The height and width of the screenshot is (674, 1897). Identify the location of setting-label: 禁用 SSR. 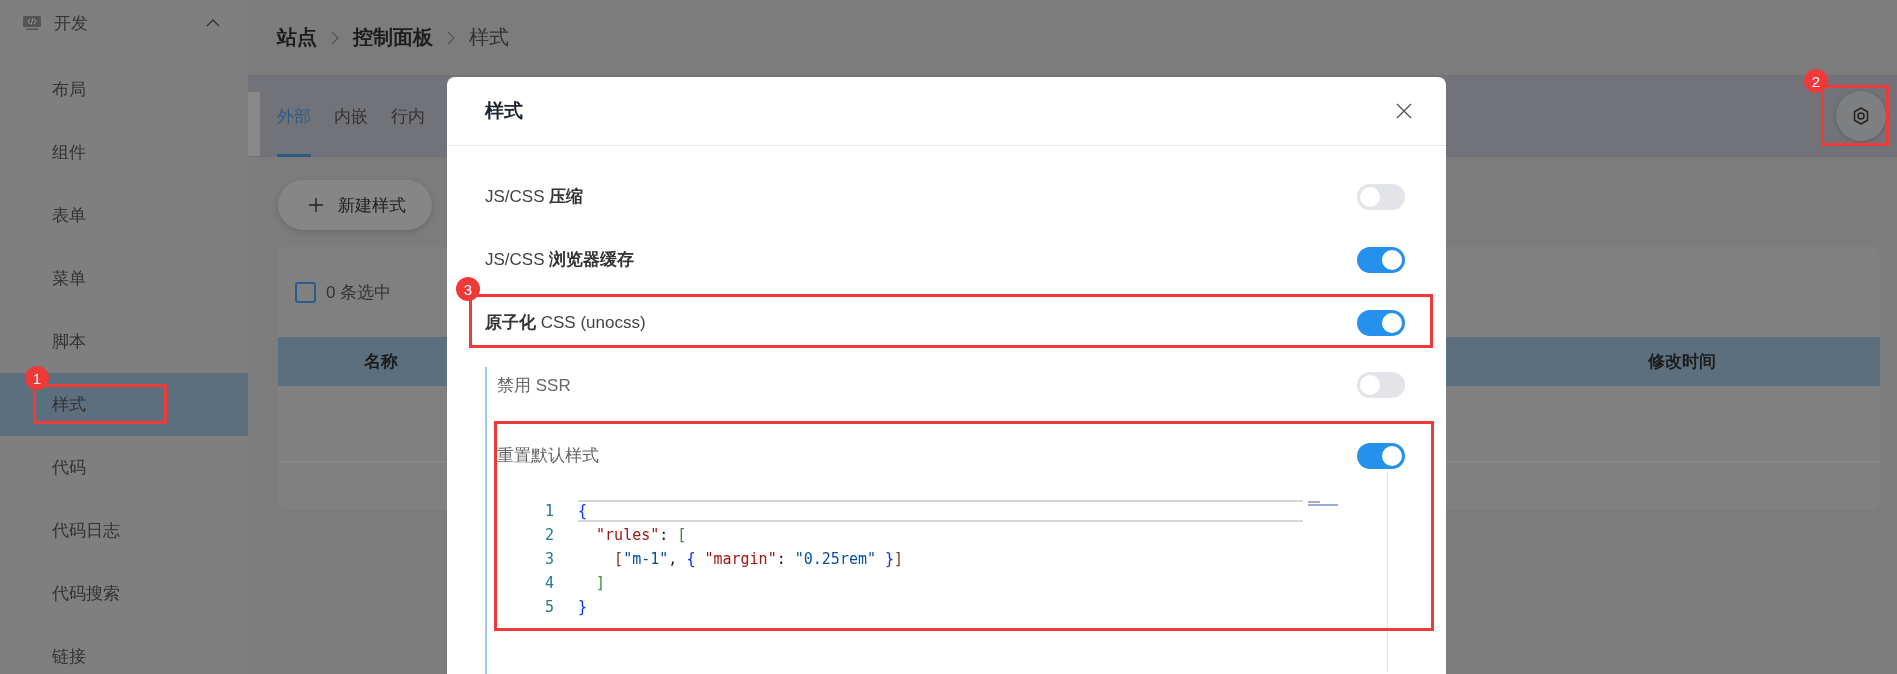
(534, 385).